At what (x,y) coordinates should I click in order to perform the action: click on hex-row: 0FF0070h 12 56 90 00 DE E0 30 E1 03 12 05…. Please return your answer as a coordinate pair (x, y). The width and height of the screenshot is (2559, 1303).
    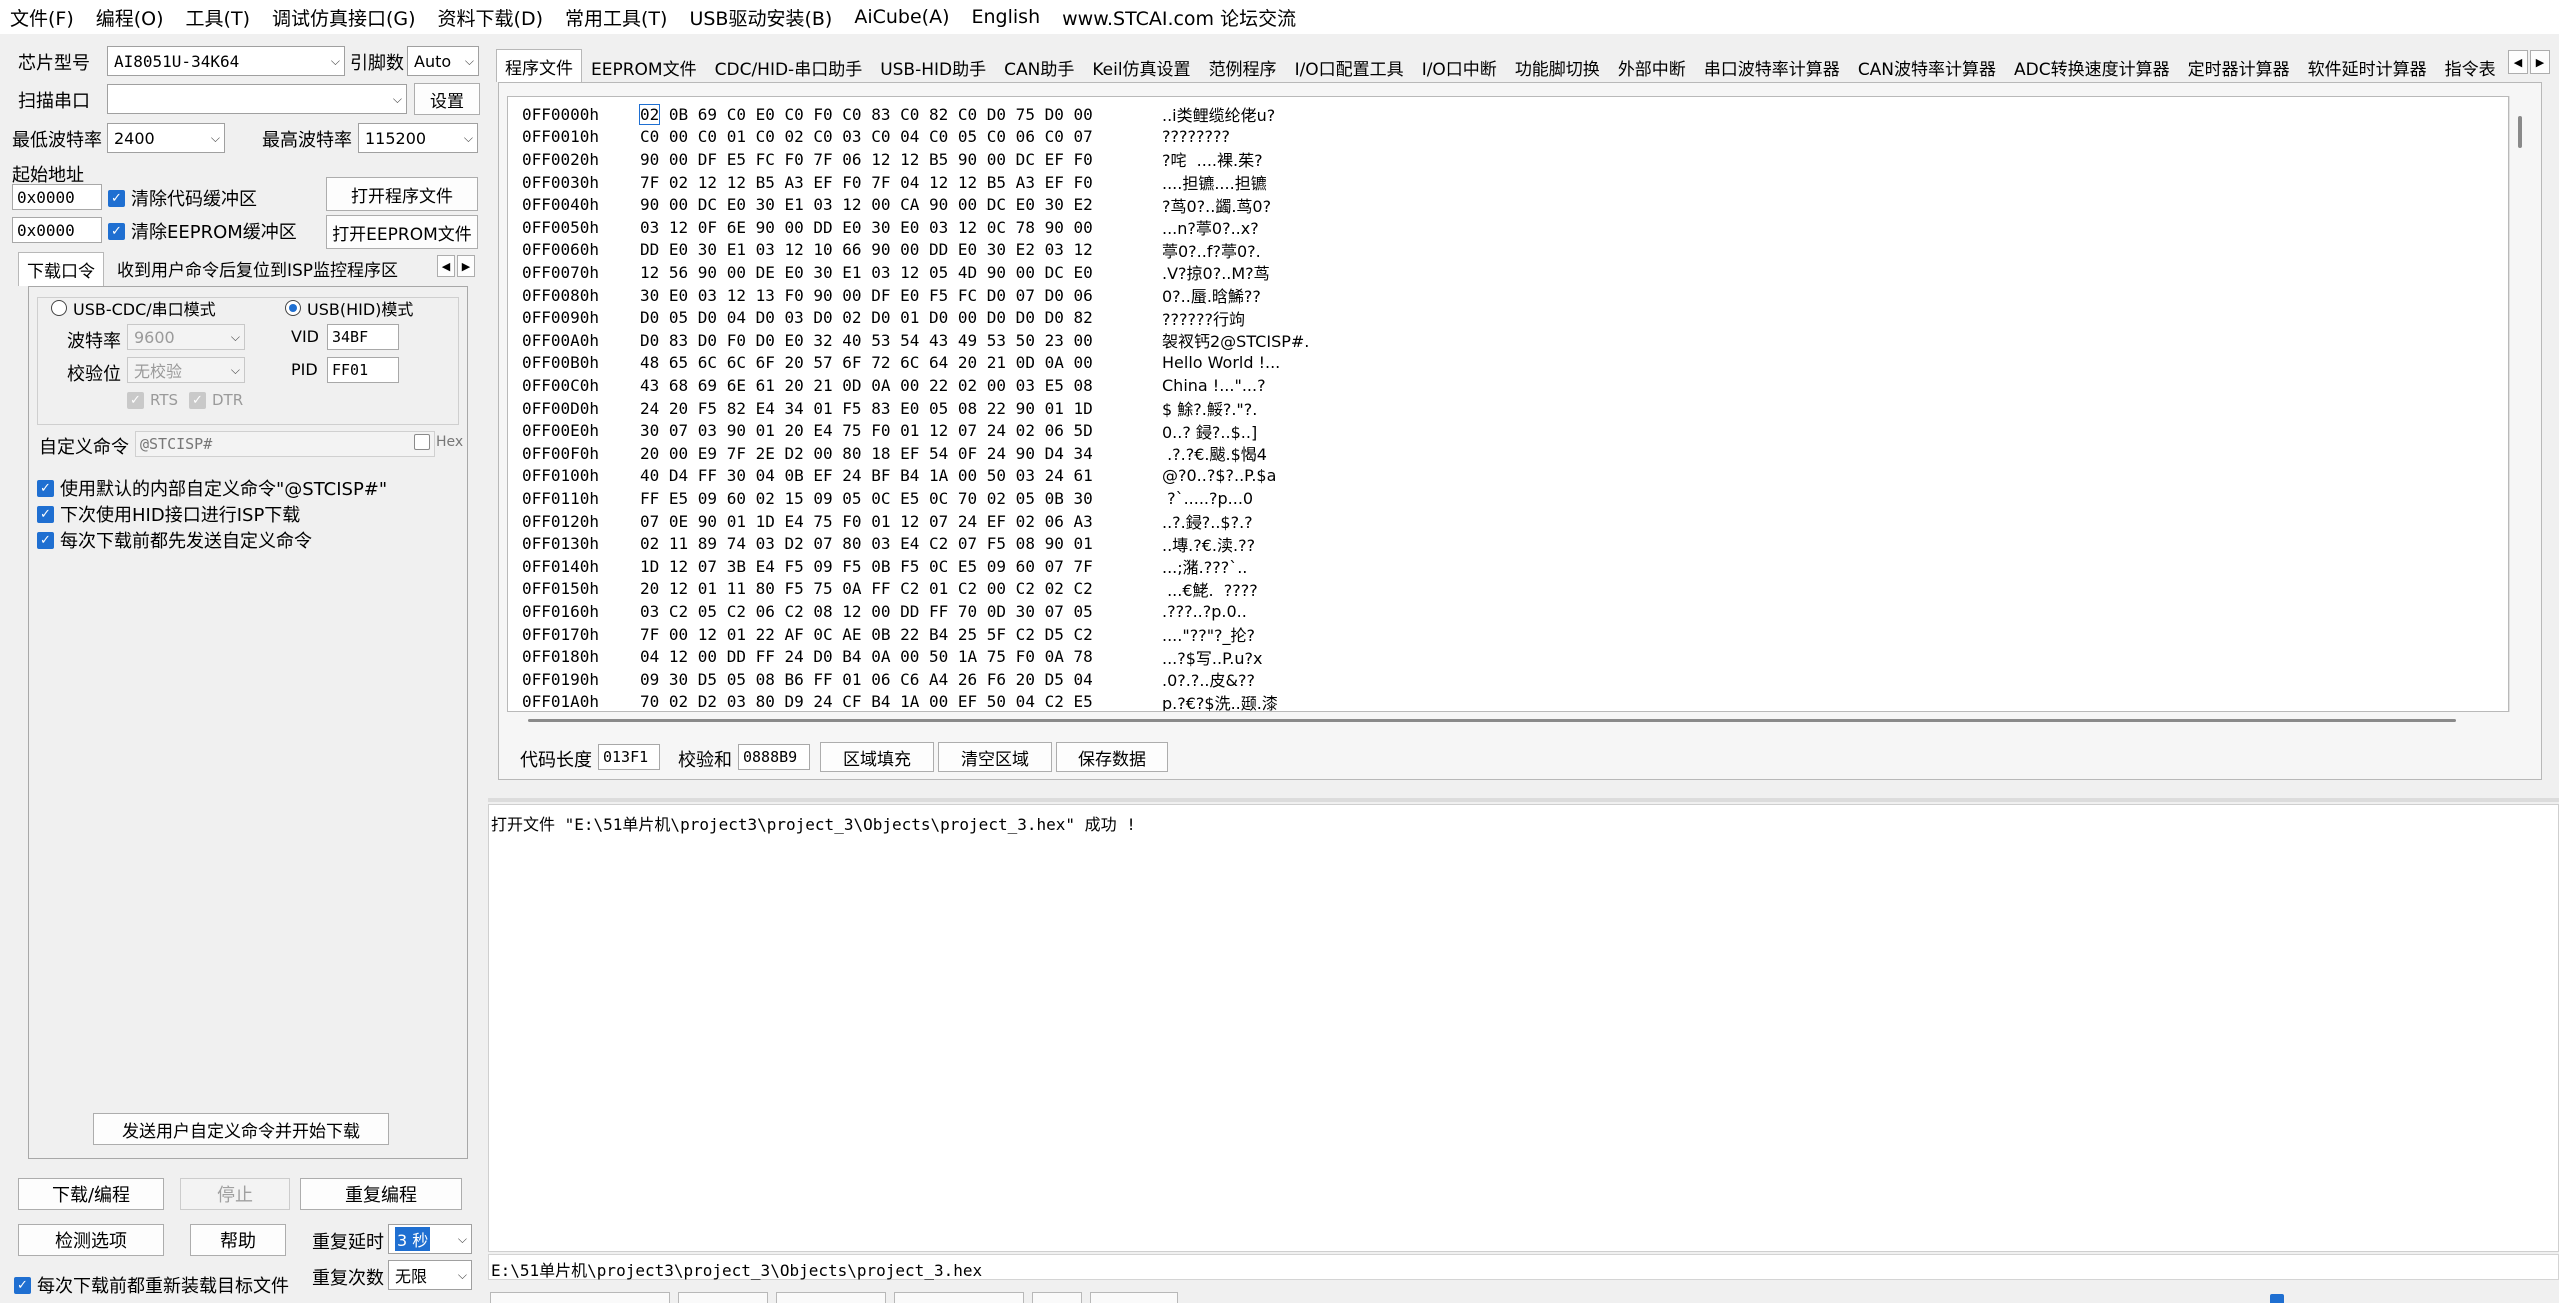
    Looking at the image, I should click on (1042, 272).